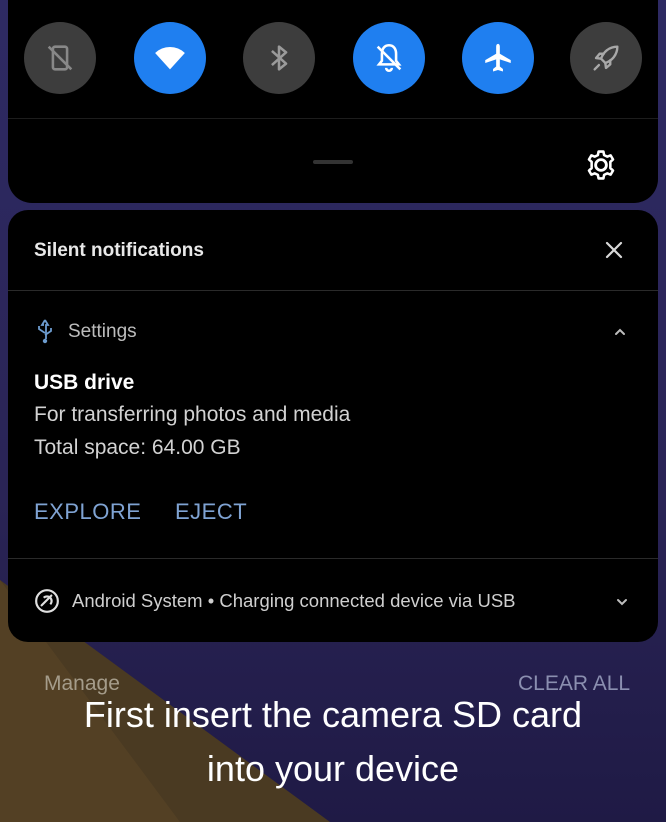 The width and height of the screenshot is (666, 822). I want to click on wifi-tile, so click(170, 58).